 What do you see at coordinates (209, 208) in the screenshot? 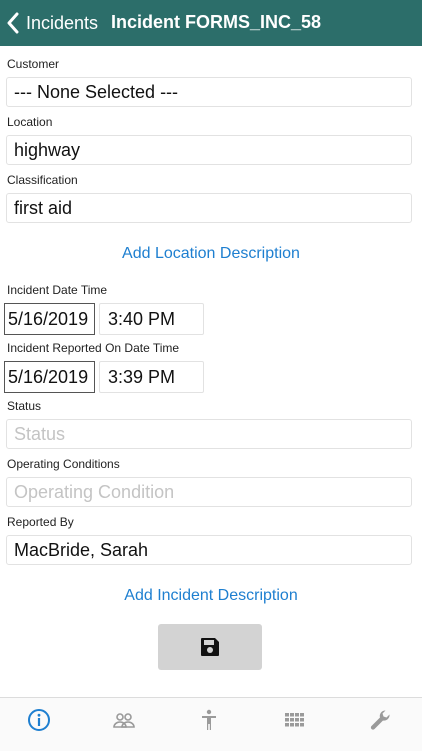
I see `classification-field: first aid` at bounding box center [209, 208].